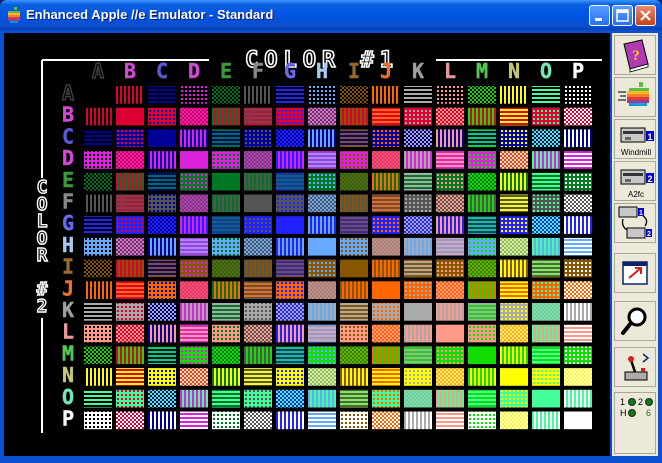 The height and width of the screenshot is (463, 662). I want to click on column-label: C, so click(162, 71).